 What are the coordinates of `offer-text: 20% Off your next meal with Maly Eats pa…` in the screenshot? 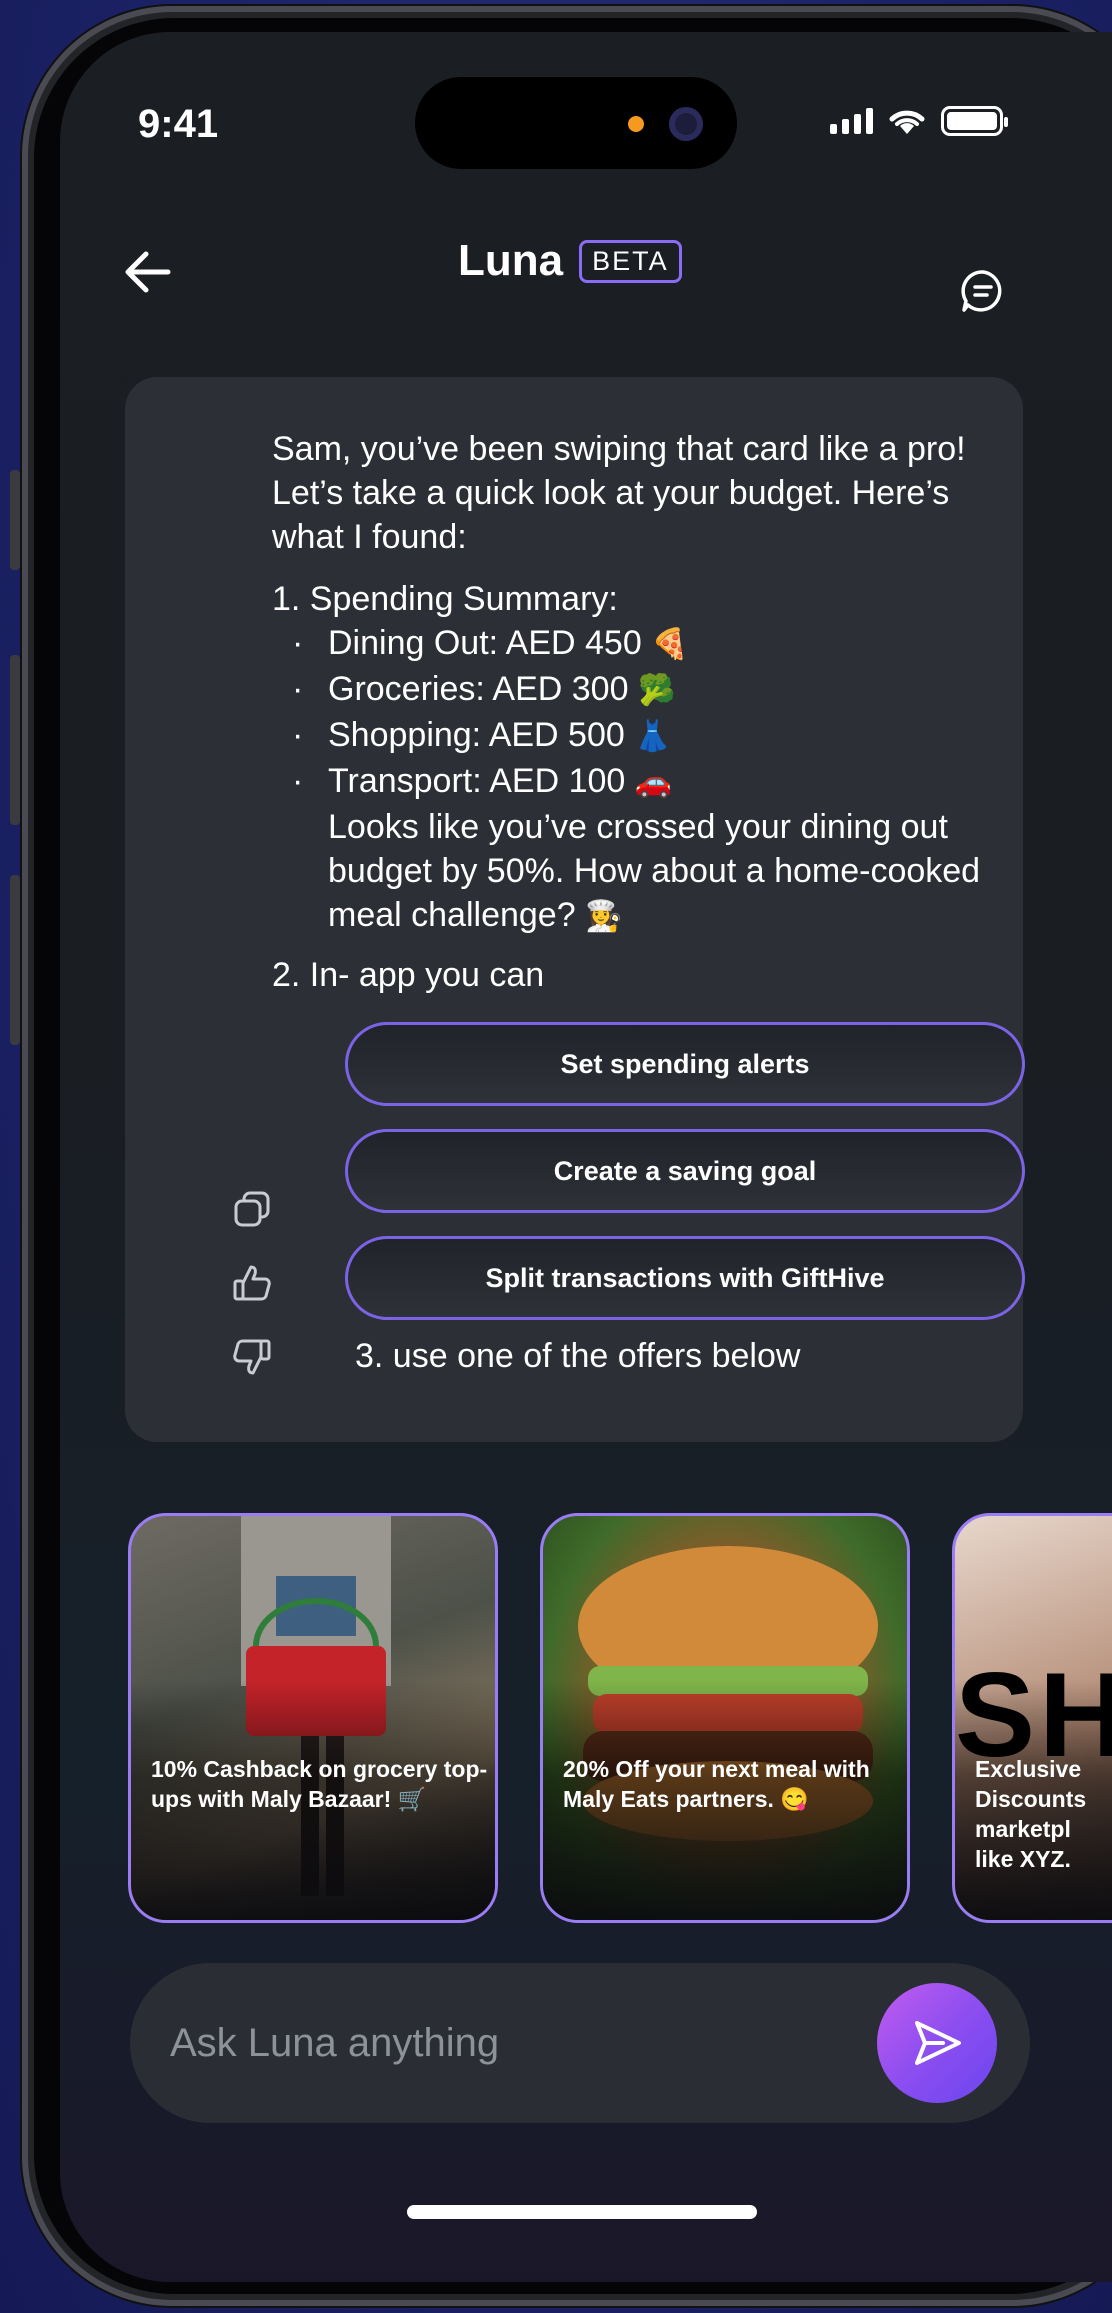 It's located at (716, 1784).